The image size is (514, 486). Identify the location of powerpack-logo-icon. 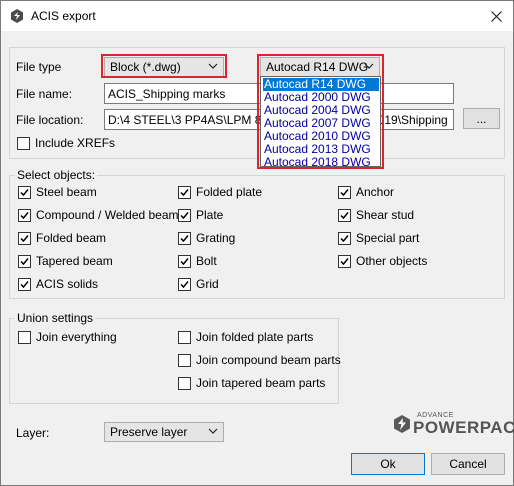
(402, 424).